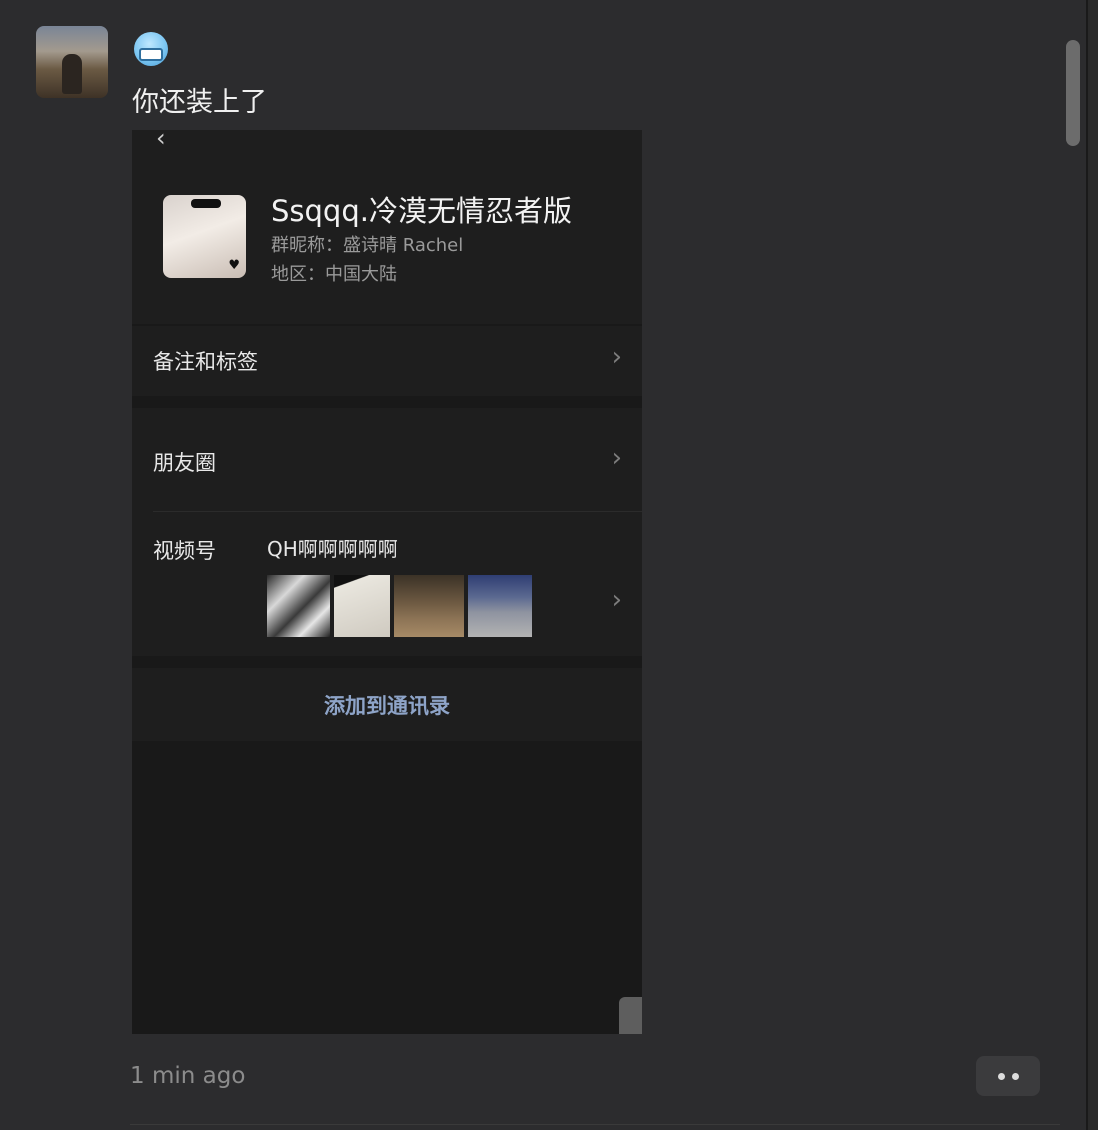  I want to click on moments-row: 朋友圈 ›, so click(387, 459).